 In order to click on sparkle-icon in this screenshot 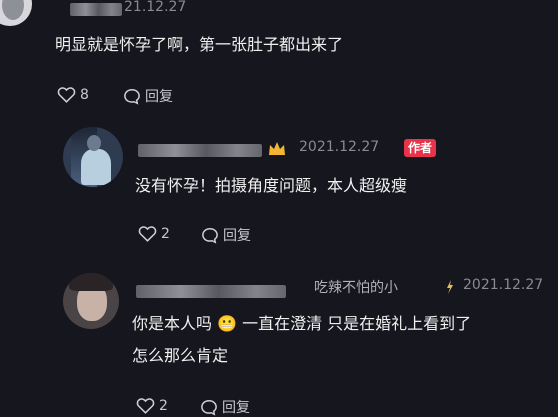, I will do `click(450, 289)`.